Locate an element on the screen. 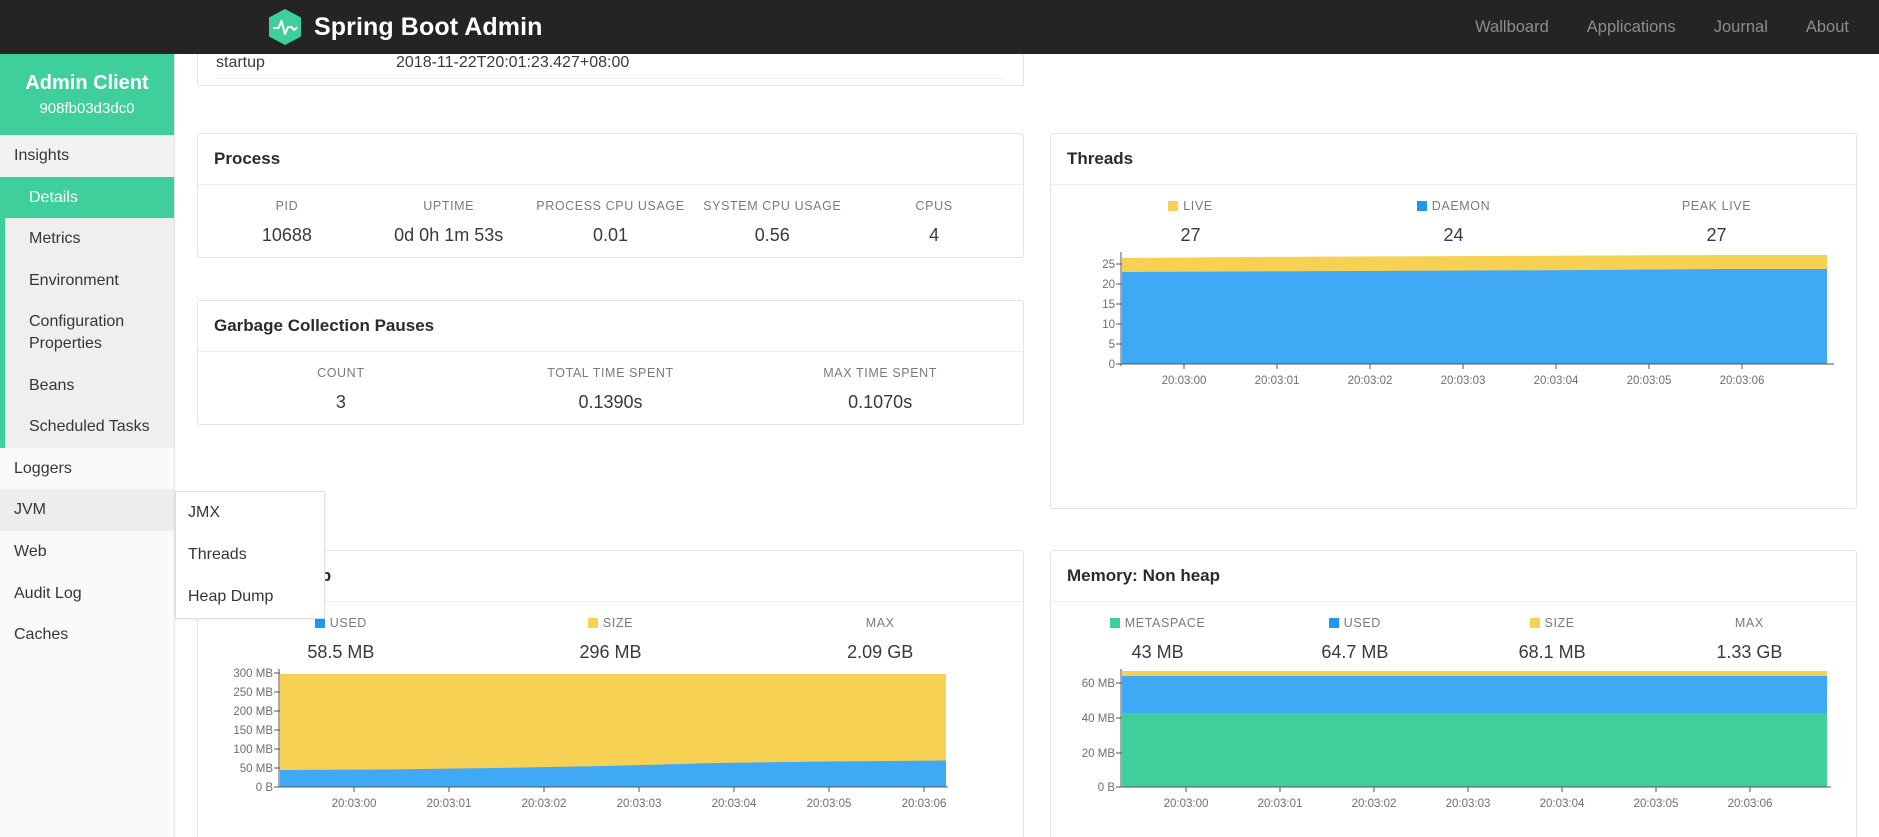  nav-link-applications: Applications is located at coordinates (1631, 27).